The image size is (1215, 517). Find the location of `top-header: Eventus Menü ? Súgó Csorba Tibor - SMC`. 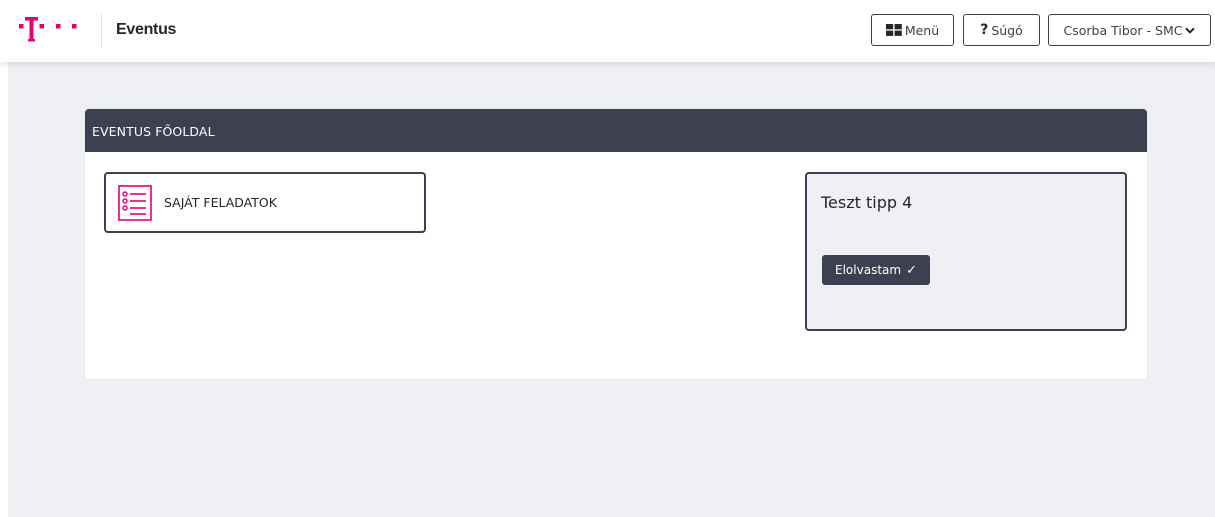

top-header: Eventus Menü ? Súgó Csorba Tibor - SMC is located at coordinates (607, 31).